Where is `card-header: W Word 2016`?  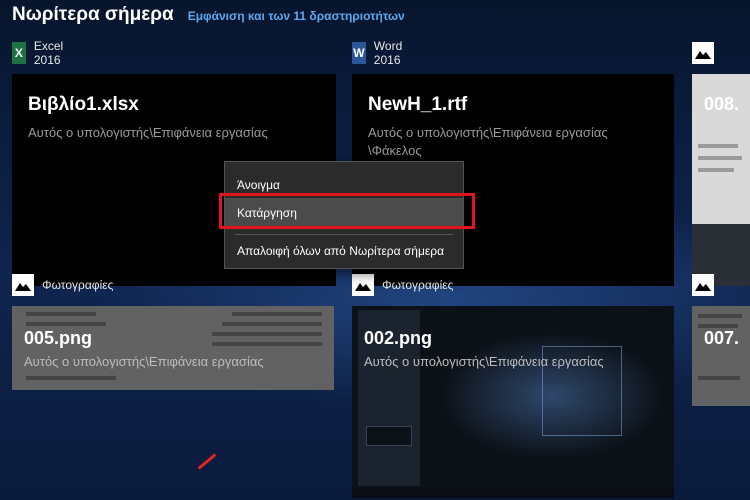 card-header: W Word 2016 is located at coordinates (381, 53).